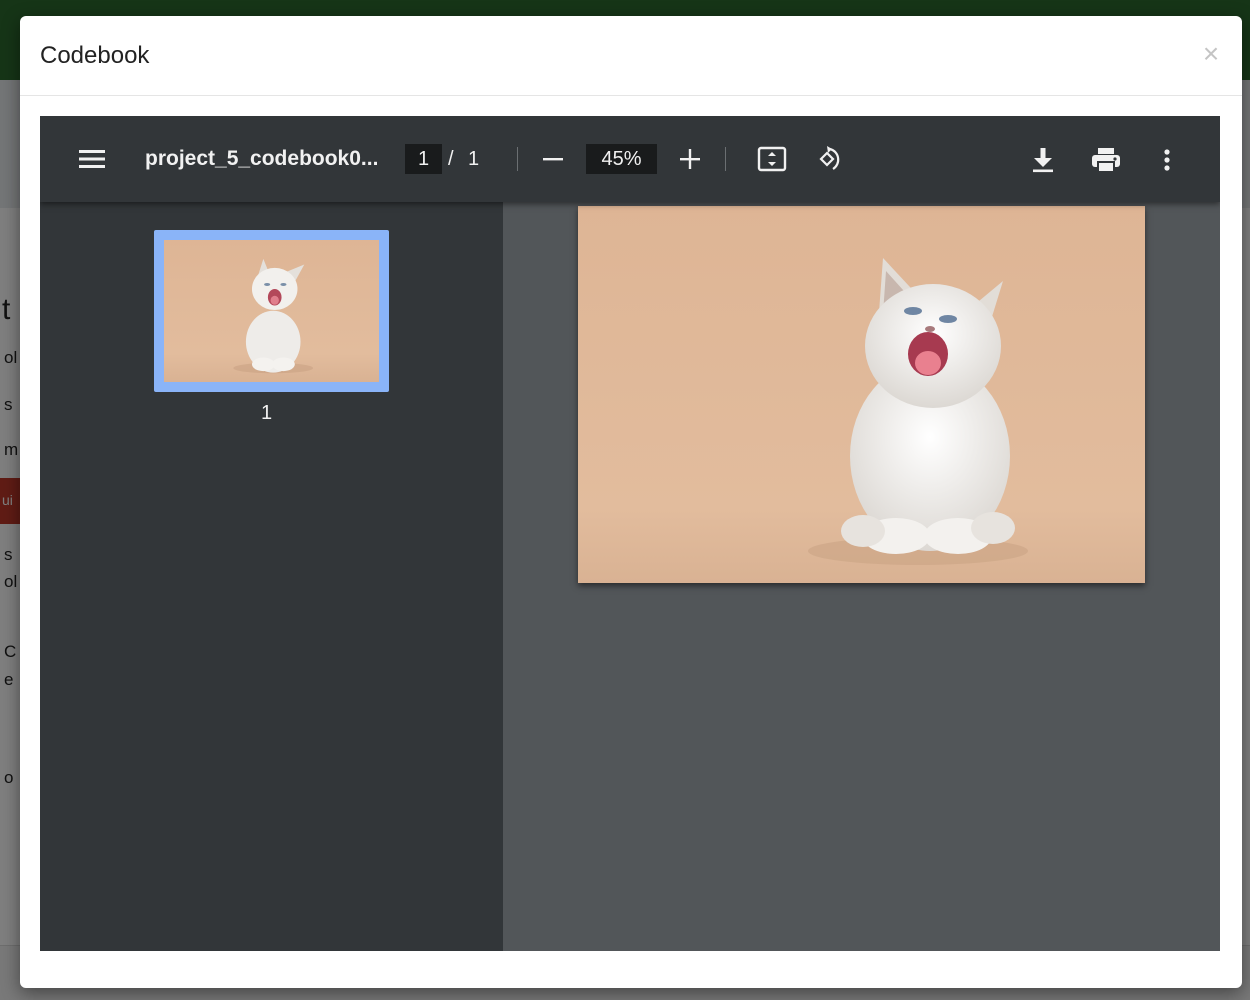 This screenshot has width=1250, height=1000. What do you see at coordinates (1106, 160) in the screenshot?
I see `print-icon` at bounding box center [1106, 160].